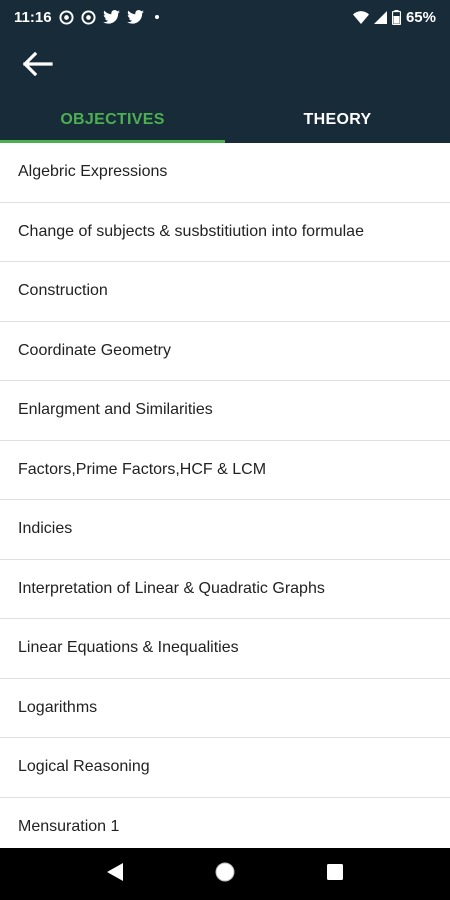  I want to click on system-nav-bar, so click(225, 874).